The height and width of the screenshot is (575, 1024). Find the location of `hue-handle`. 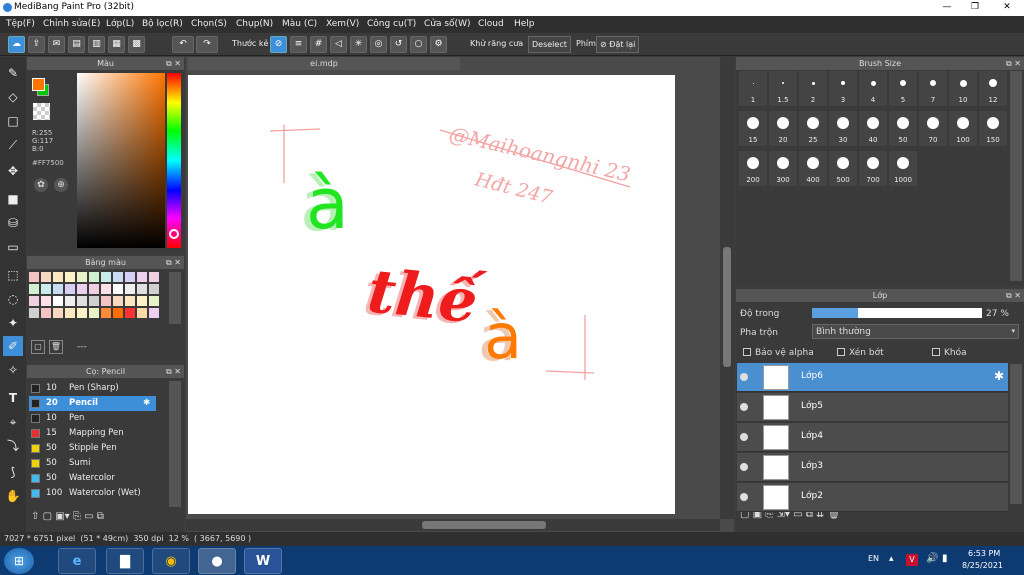

hue-handle is located at coordinates (174, 234).